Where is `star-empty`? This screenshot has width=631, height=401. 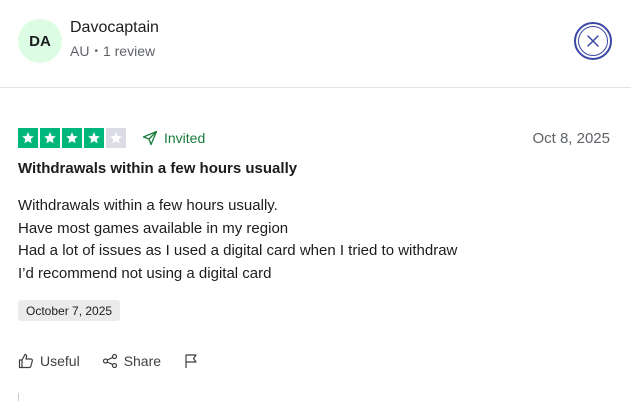
star-empty is located at coordinates (116, 138).